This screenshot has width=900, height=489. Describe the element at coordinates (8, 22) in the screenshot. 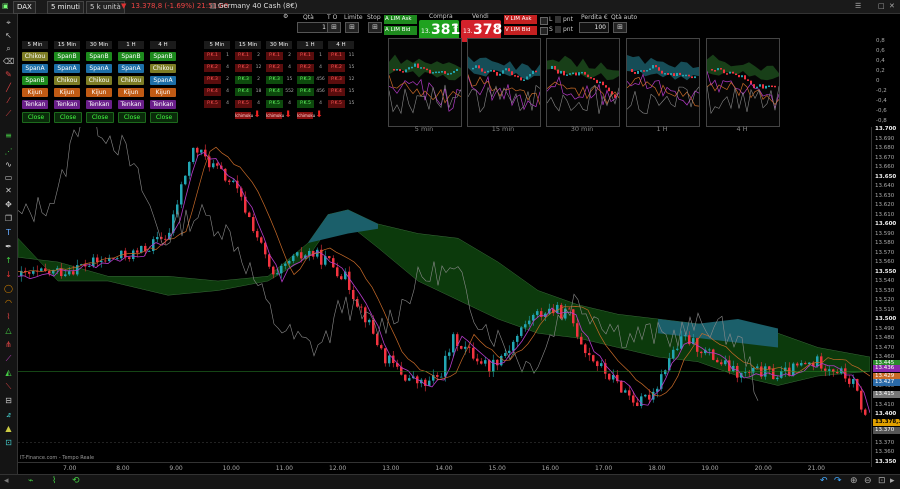

I see `cursor-icon: ⌖` at that location.